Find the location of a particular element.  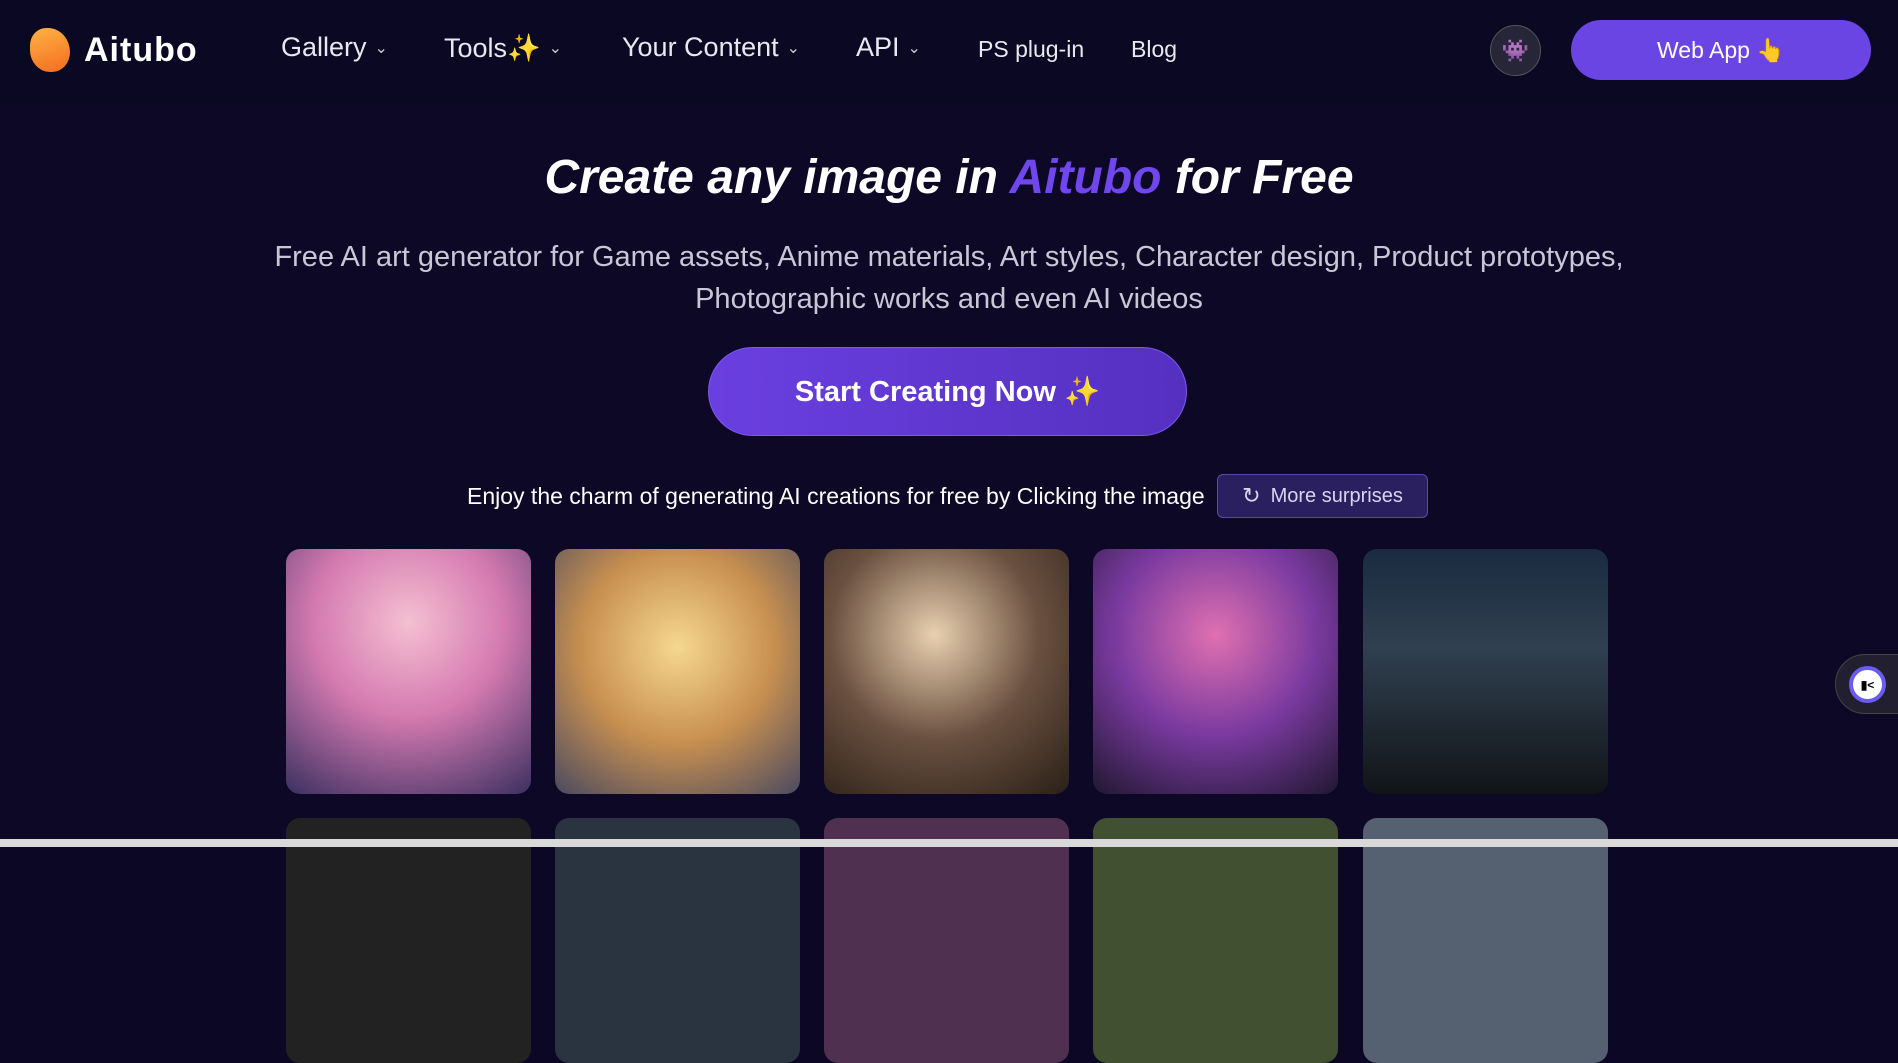

logo-icon is located at coordinates (50, 50).